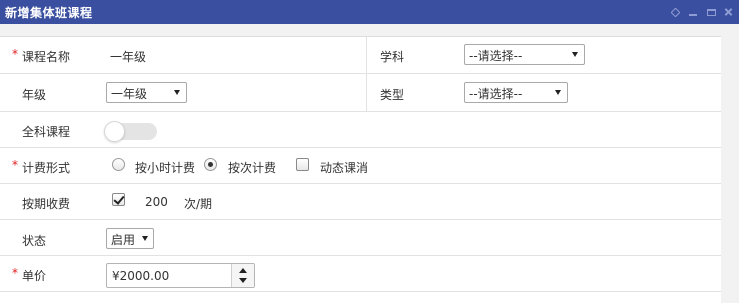 This screenshot has height=303, width=739. Describe the element at coordinates (242, 275) in the screenshot. I see `stepper-buttons` at that location.